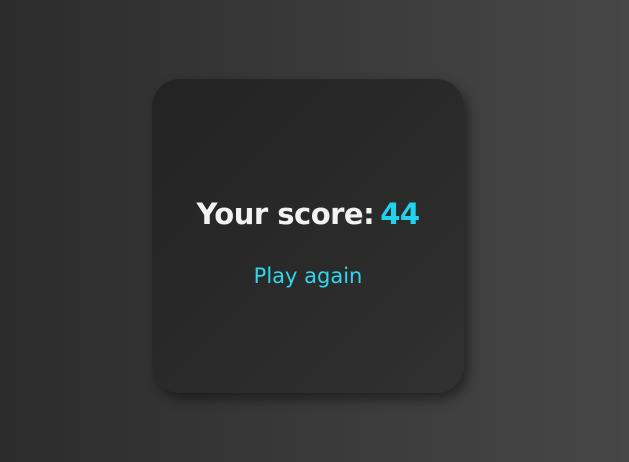 This screenshot has height=462, width=629. I want to click on play-again-button: Play again, so click(308, 276).